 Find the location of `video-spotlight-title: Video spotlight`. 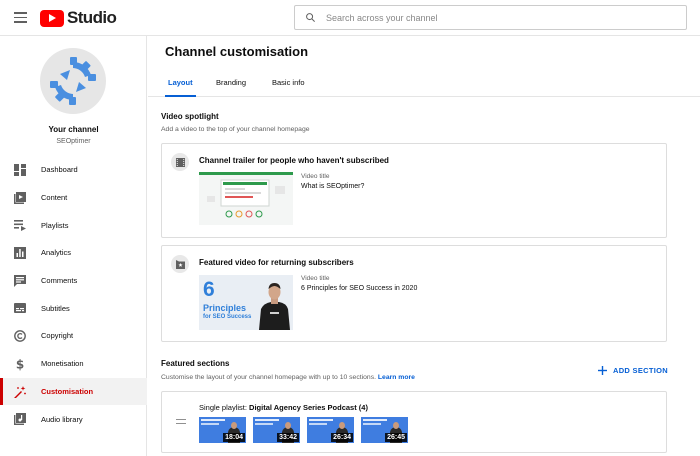

video-spotlight-title: Video spotlight is located at coordinates (190, 116).